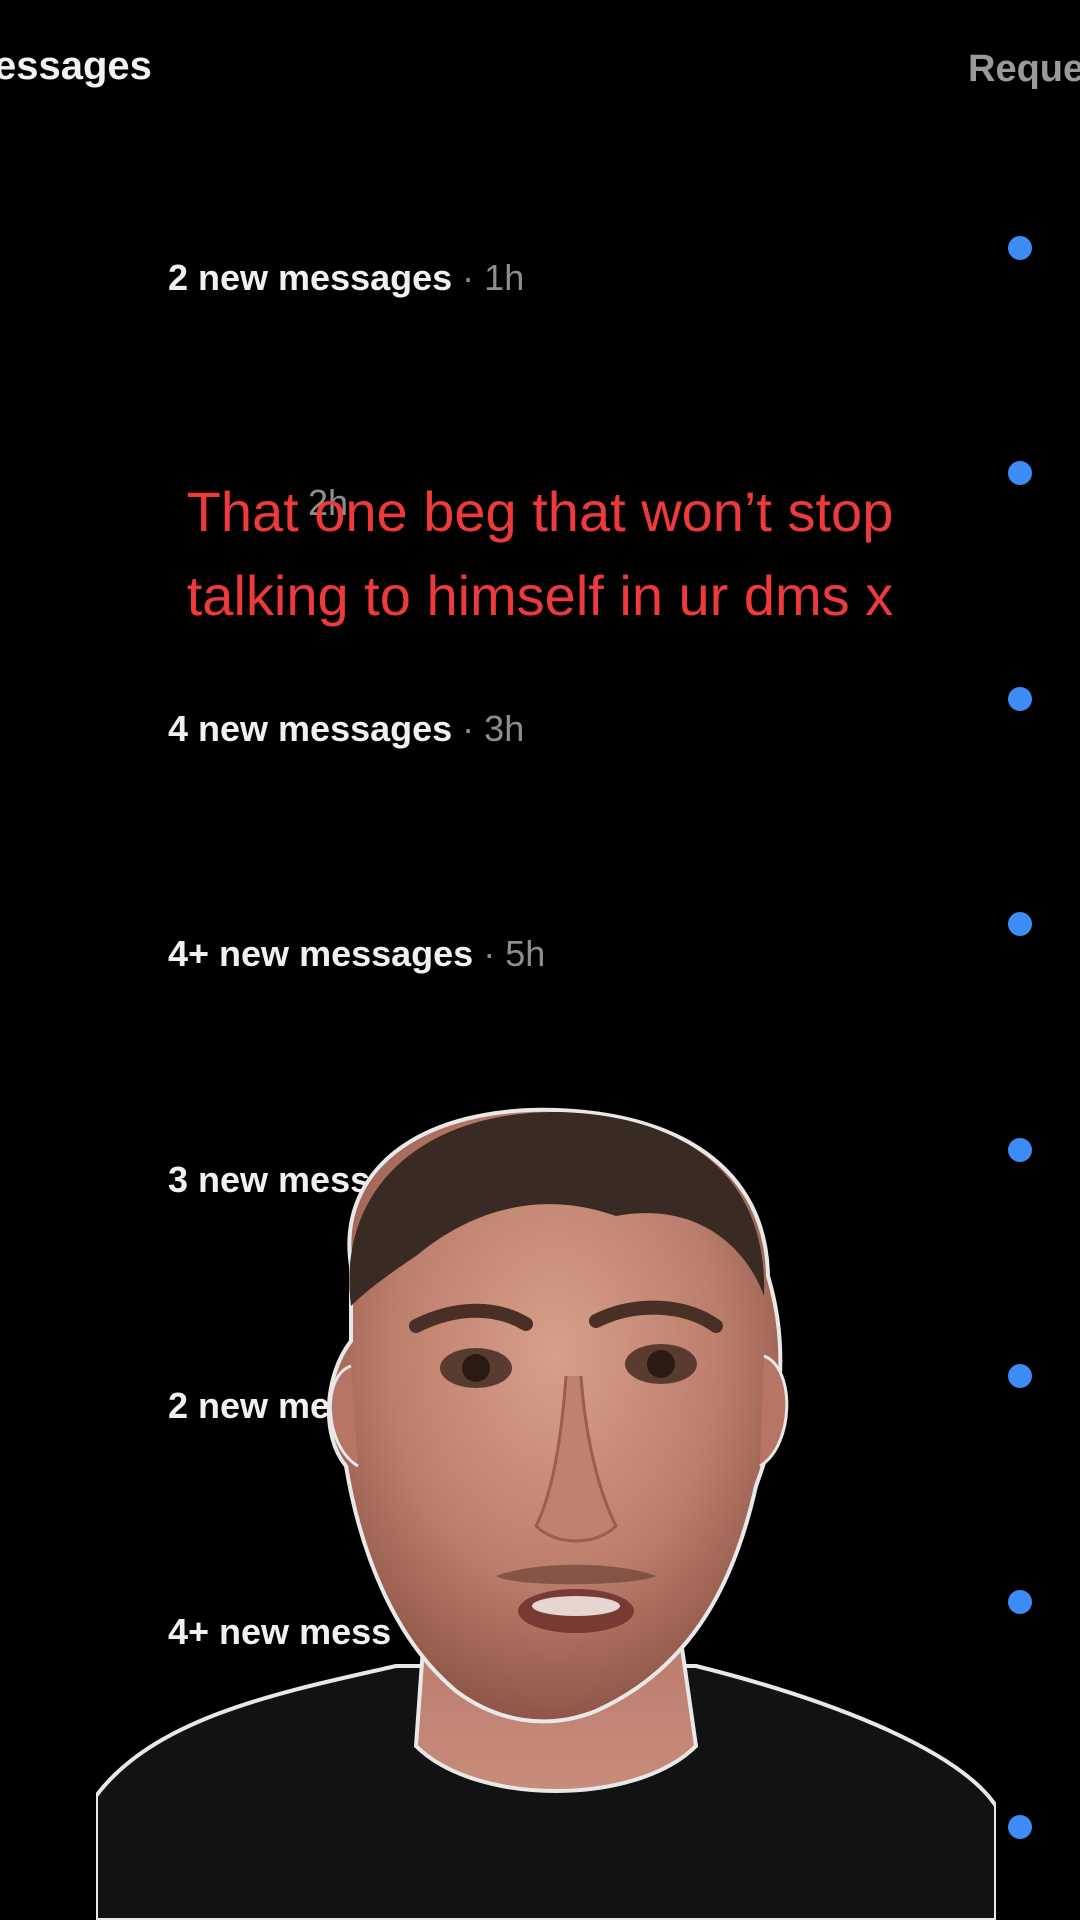 The height and width of the screenshot is (1920, 1080). Describe the element at coordinates (321, 953) in the screenshot. I see `thread-count: 4+ new messages` at that location.